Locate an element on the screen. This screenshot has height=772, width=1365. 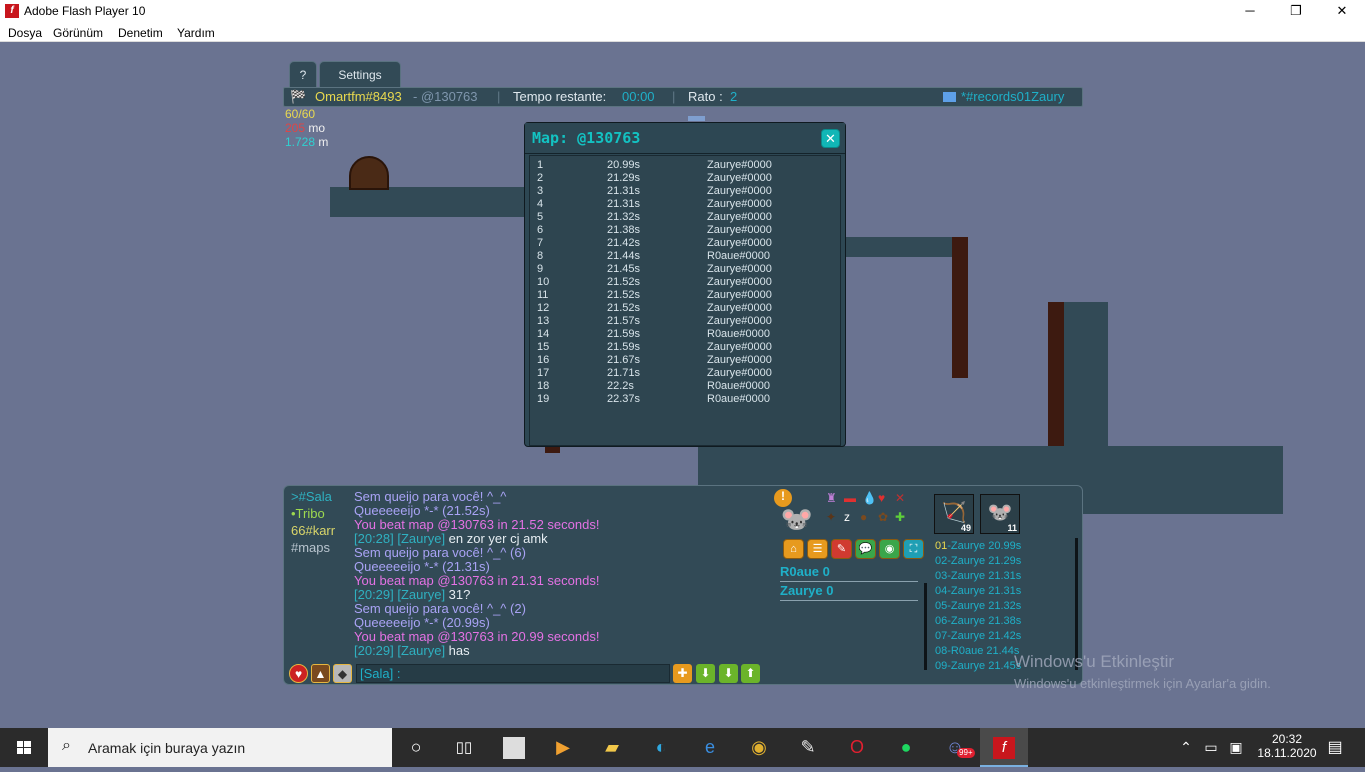
avatar-mouse: 🐭 11 is located at coordinates (1000, 514).